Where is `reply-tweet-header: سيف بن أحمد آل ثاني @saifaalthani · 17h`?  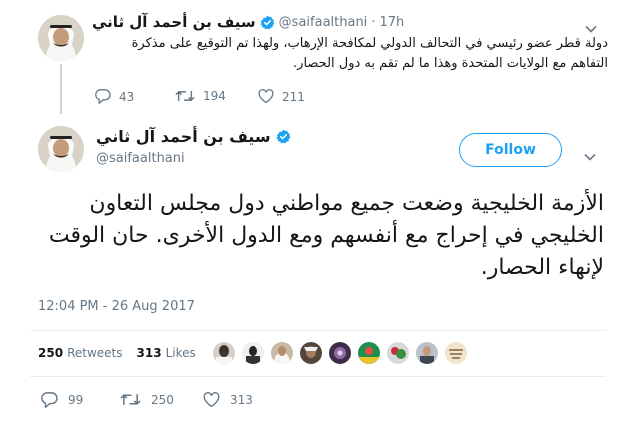 reply-tweet-header: سيف بن أحمد آل ثاني @saifaalthani · 17h is located at coordinates (248, 22).